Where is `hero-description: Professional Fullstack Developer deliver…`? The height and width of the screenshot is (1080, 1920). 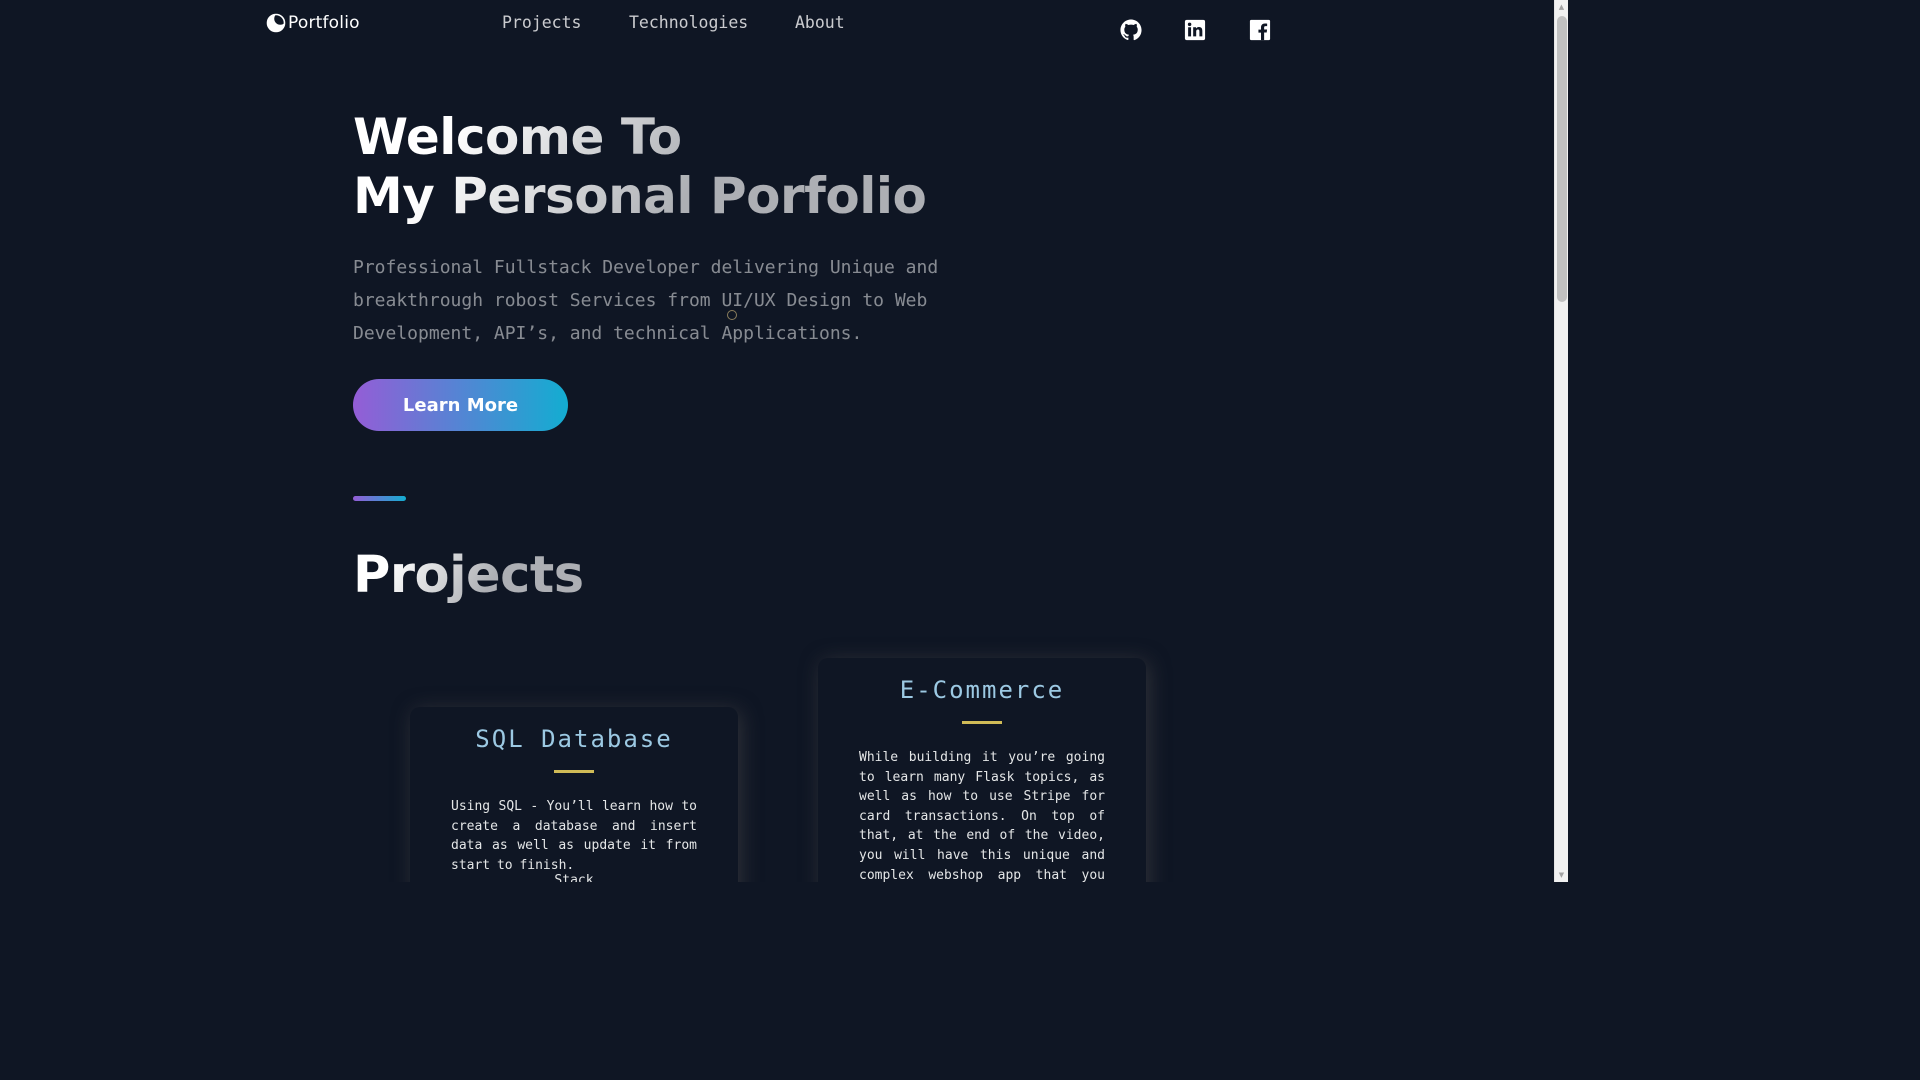
hero-description: Professional Fullstack Developer deliver… is located at coordinates (646, 300).